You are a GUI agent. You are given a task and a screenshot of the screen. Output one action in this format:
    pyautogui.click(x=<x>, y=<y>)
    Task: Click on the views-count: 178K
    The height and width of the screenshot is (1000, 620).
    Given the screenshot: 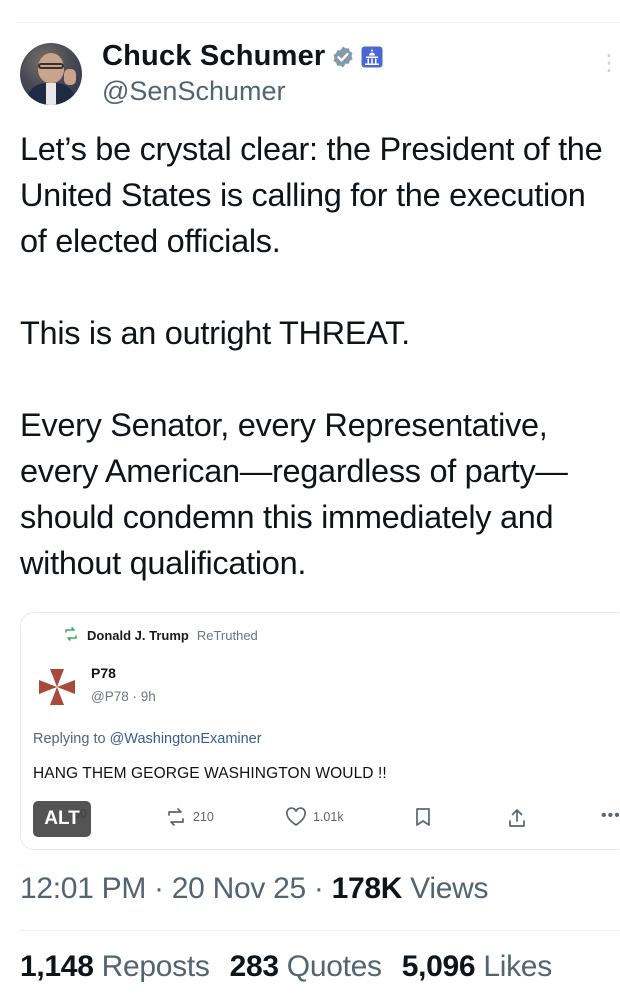 What is the action you would take?
    pyautogui.click(x=367, y=888)
    